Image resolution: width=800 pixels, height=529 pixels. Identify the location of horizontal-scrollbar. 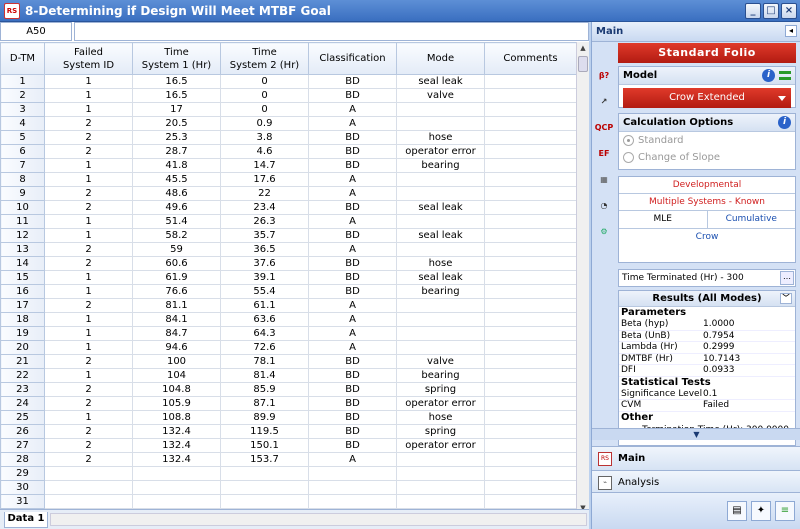
(318, 519).